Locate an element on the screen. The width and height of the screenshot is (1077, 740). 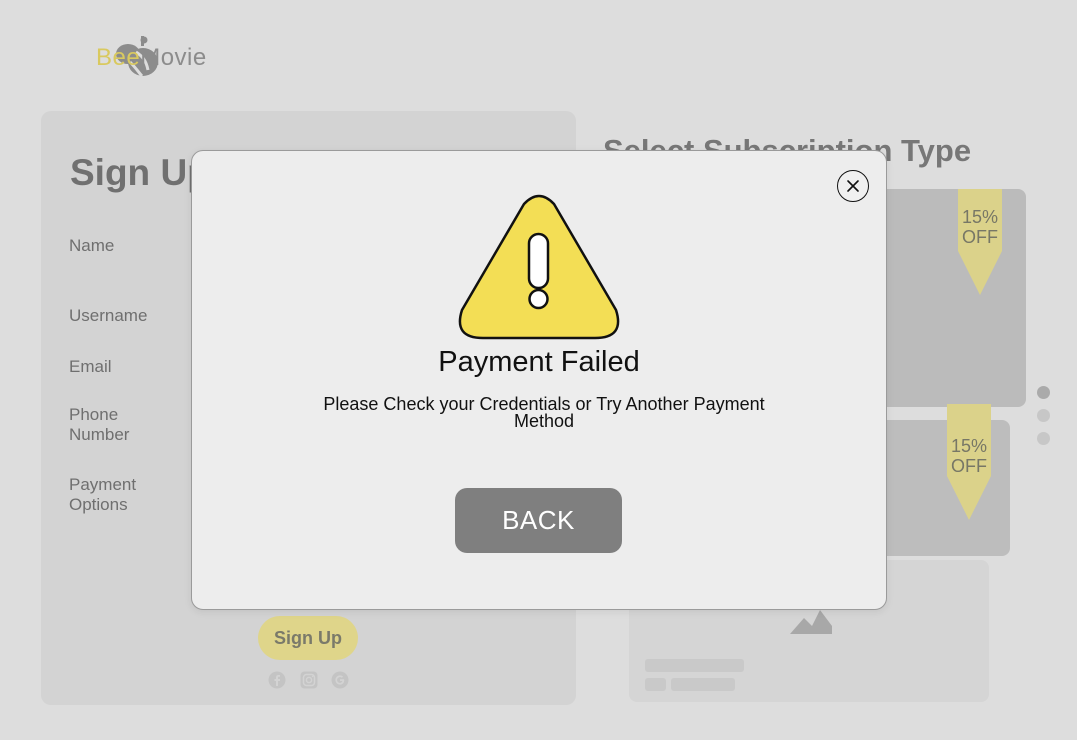
email-label: Email is located at coordinates (90, 366).